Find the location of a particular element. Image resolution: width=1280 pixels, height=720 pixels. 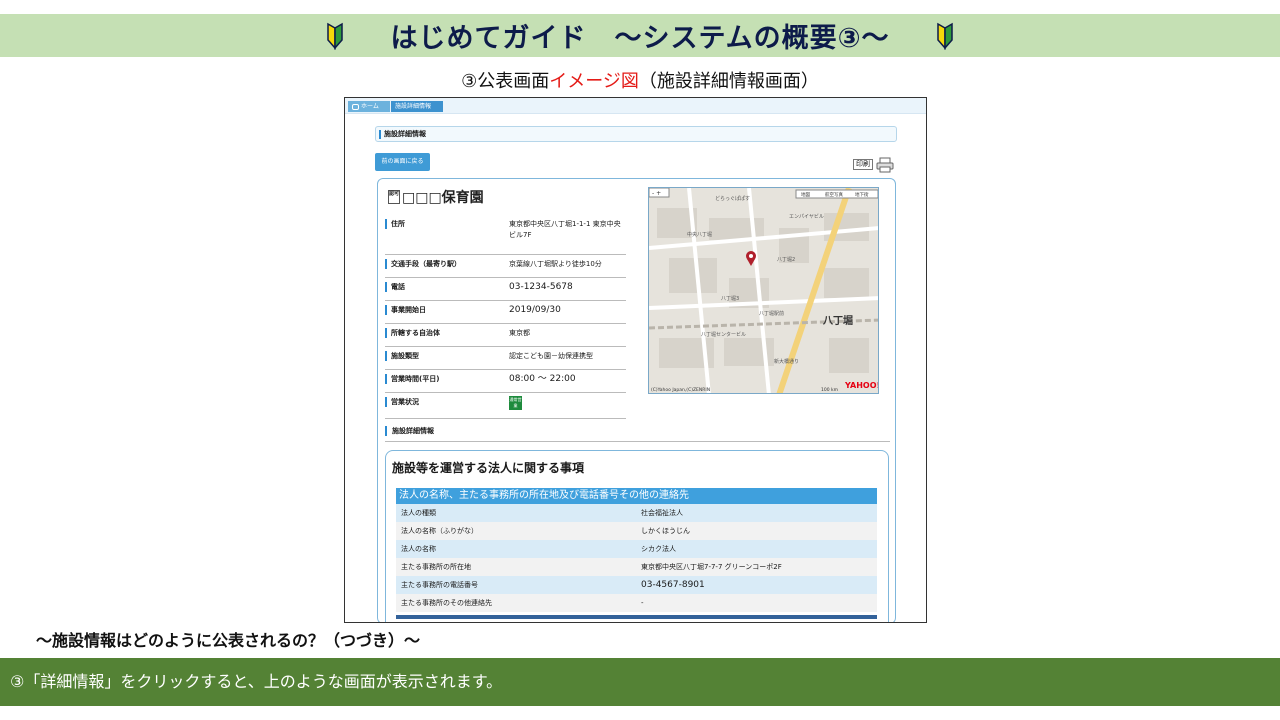

info-value: 東京都 is located at coordinates (519, 333).